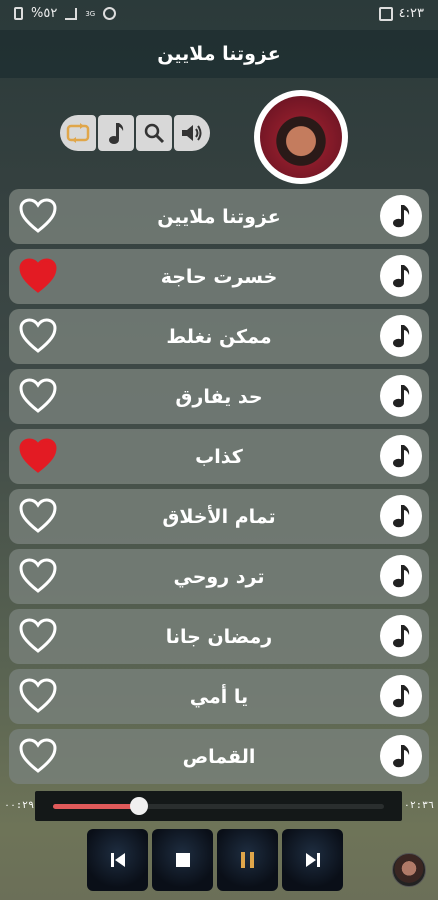 This screenshot has width=438, height=900. I want to click on mini-artist-avatar, so click(409, 870).